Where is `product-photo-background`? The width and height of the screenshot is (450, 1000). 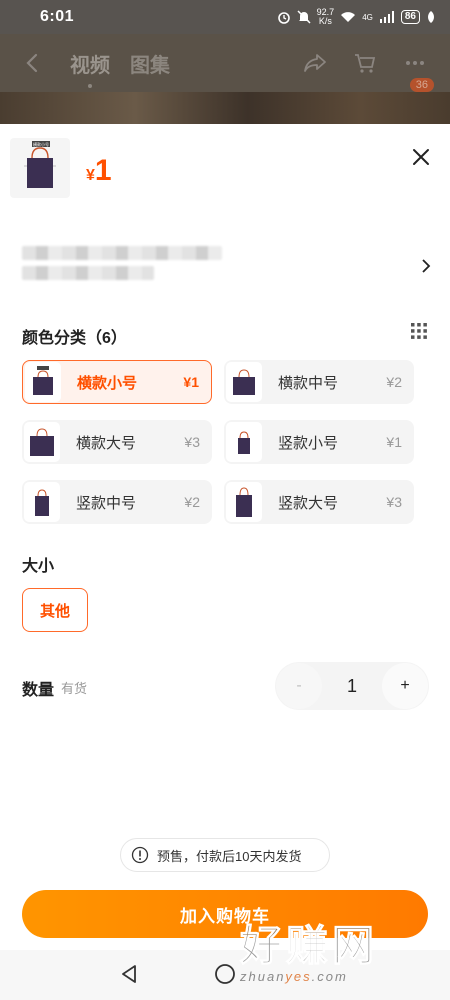
product-photo-background is located at coordinates (225, 108).